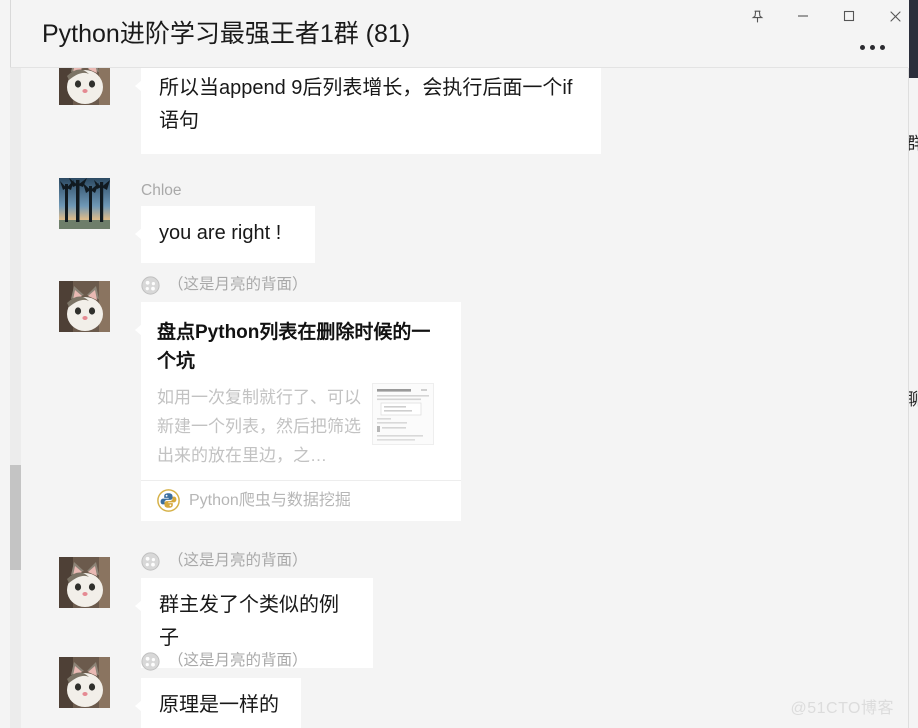  I want to click on window-controls, so click(826, 16).